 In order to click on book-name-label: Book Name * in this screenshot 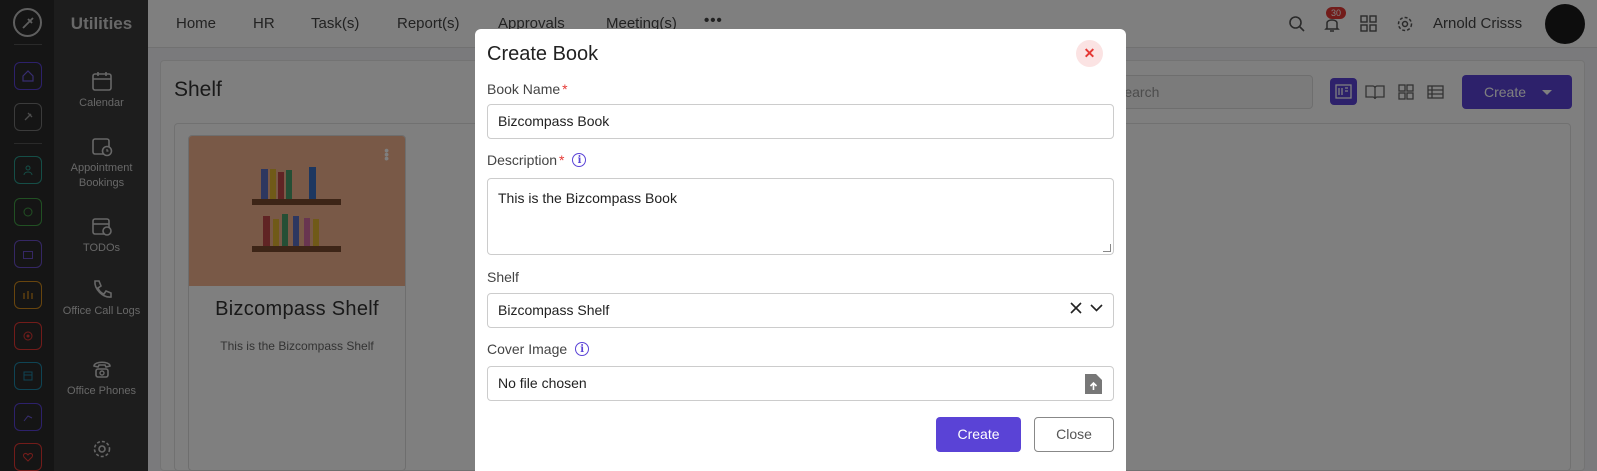, I will do `click(527, 89)`.